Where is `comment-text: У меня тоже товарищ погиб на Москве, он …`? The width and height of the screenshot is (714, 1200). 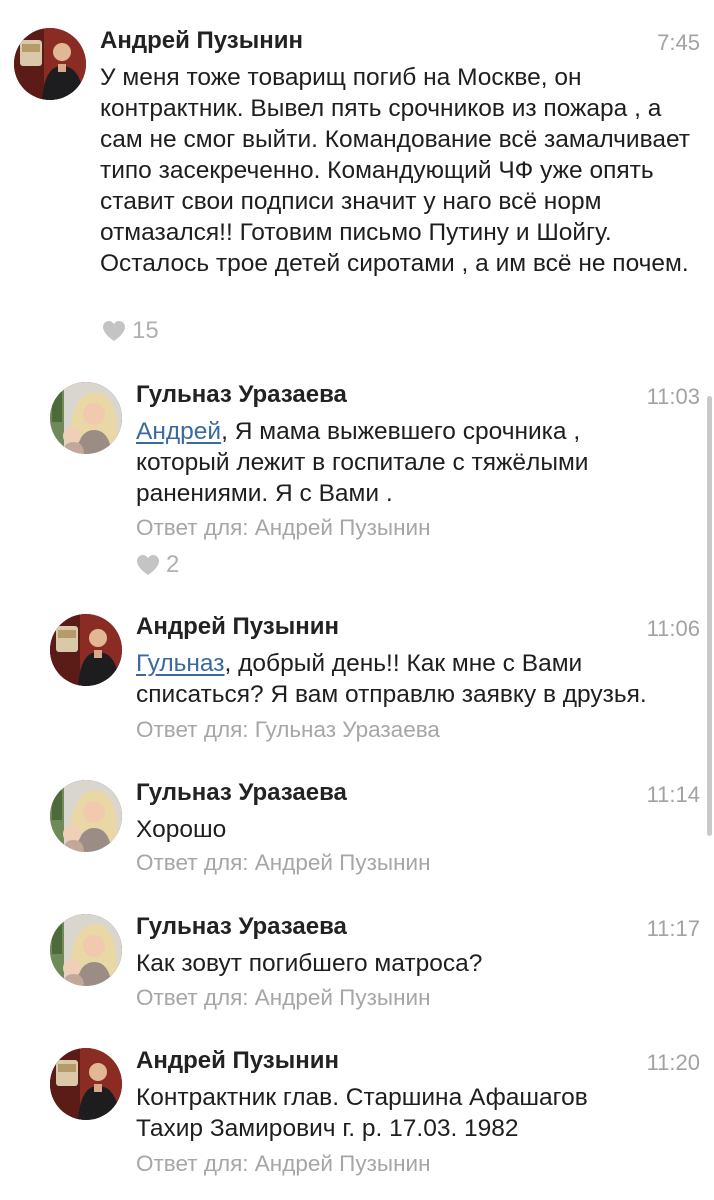
comment-text: У меня тоже товарищ погиб на Москве, он … is located at coordinates (395, 170).